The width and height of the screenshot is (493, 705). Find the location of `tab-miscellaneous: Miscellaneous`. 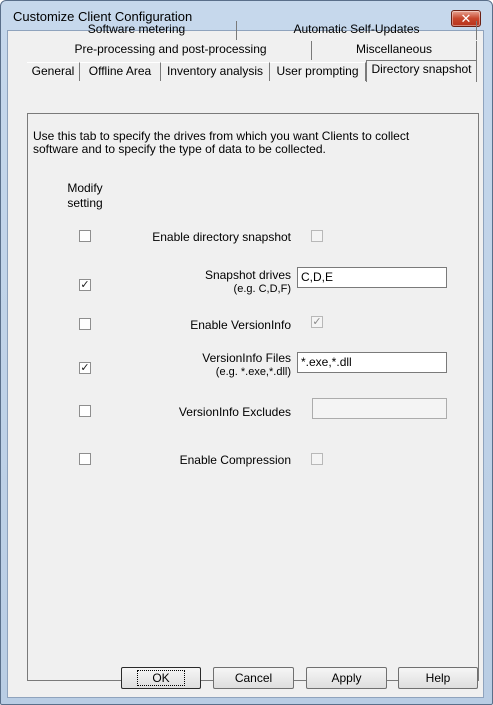

tab-miscellaneous: Miscellaneous is located at coordinates (394, 50).